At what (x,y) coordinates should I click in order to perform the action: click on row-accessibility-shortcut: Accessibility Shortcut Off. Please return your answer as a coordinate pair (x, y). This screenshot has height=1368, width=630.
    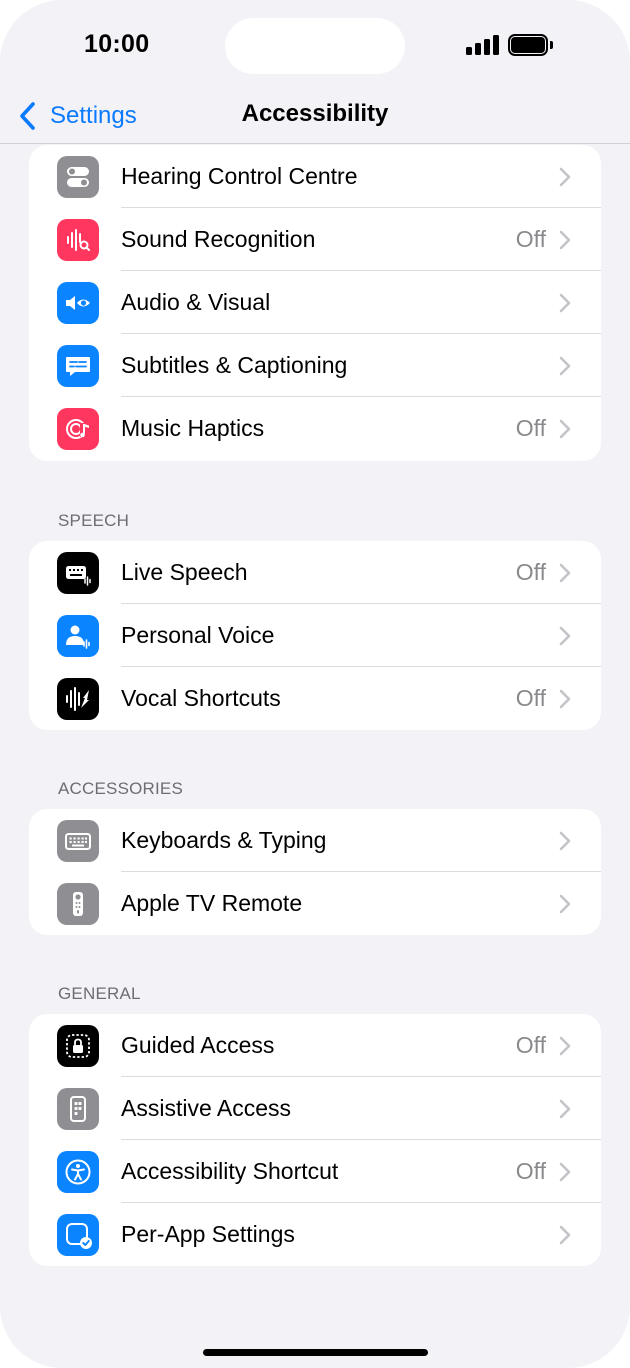
    Looking at the image, I should click on (315, 1171).